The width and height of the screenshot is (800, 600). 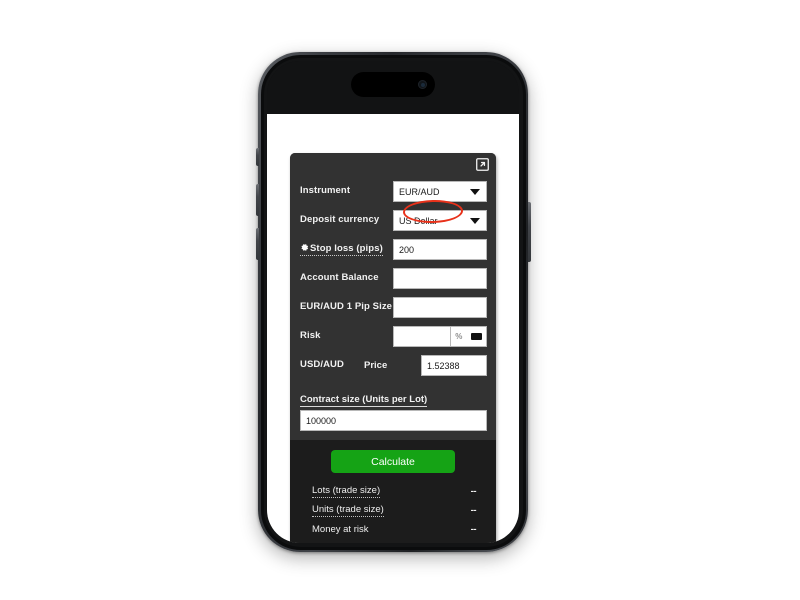 What do you see at coordinates (529, 232) in the screenshot?
I see `power-button` at bounding box center [529, 232].